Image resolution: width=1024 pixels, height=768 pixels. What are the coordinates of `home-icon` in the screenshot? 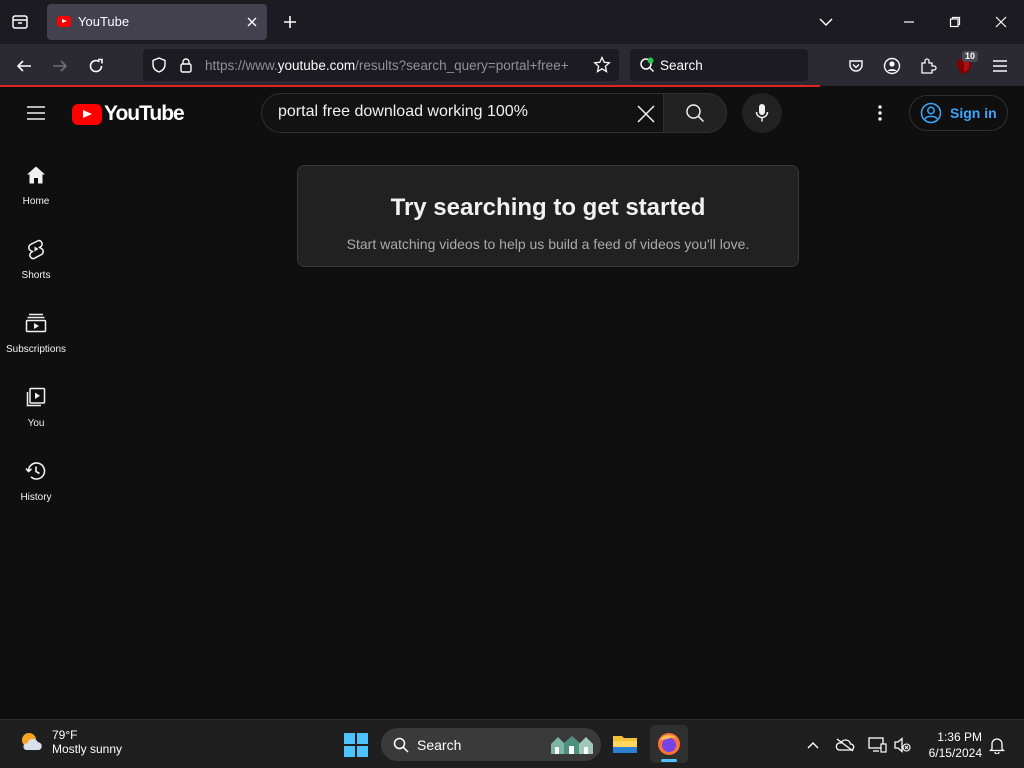 It's located at (36, 175).